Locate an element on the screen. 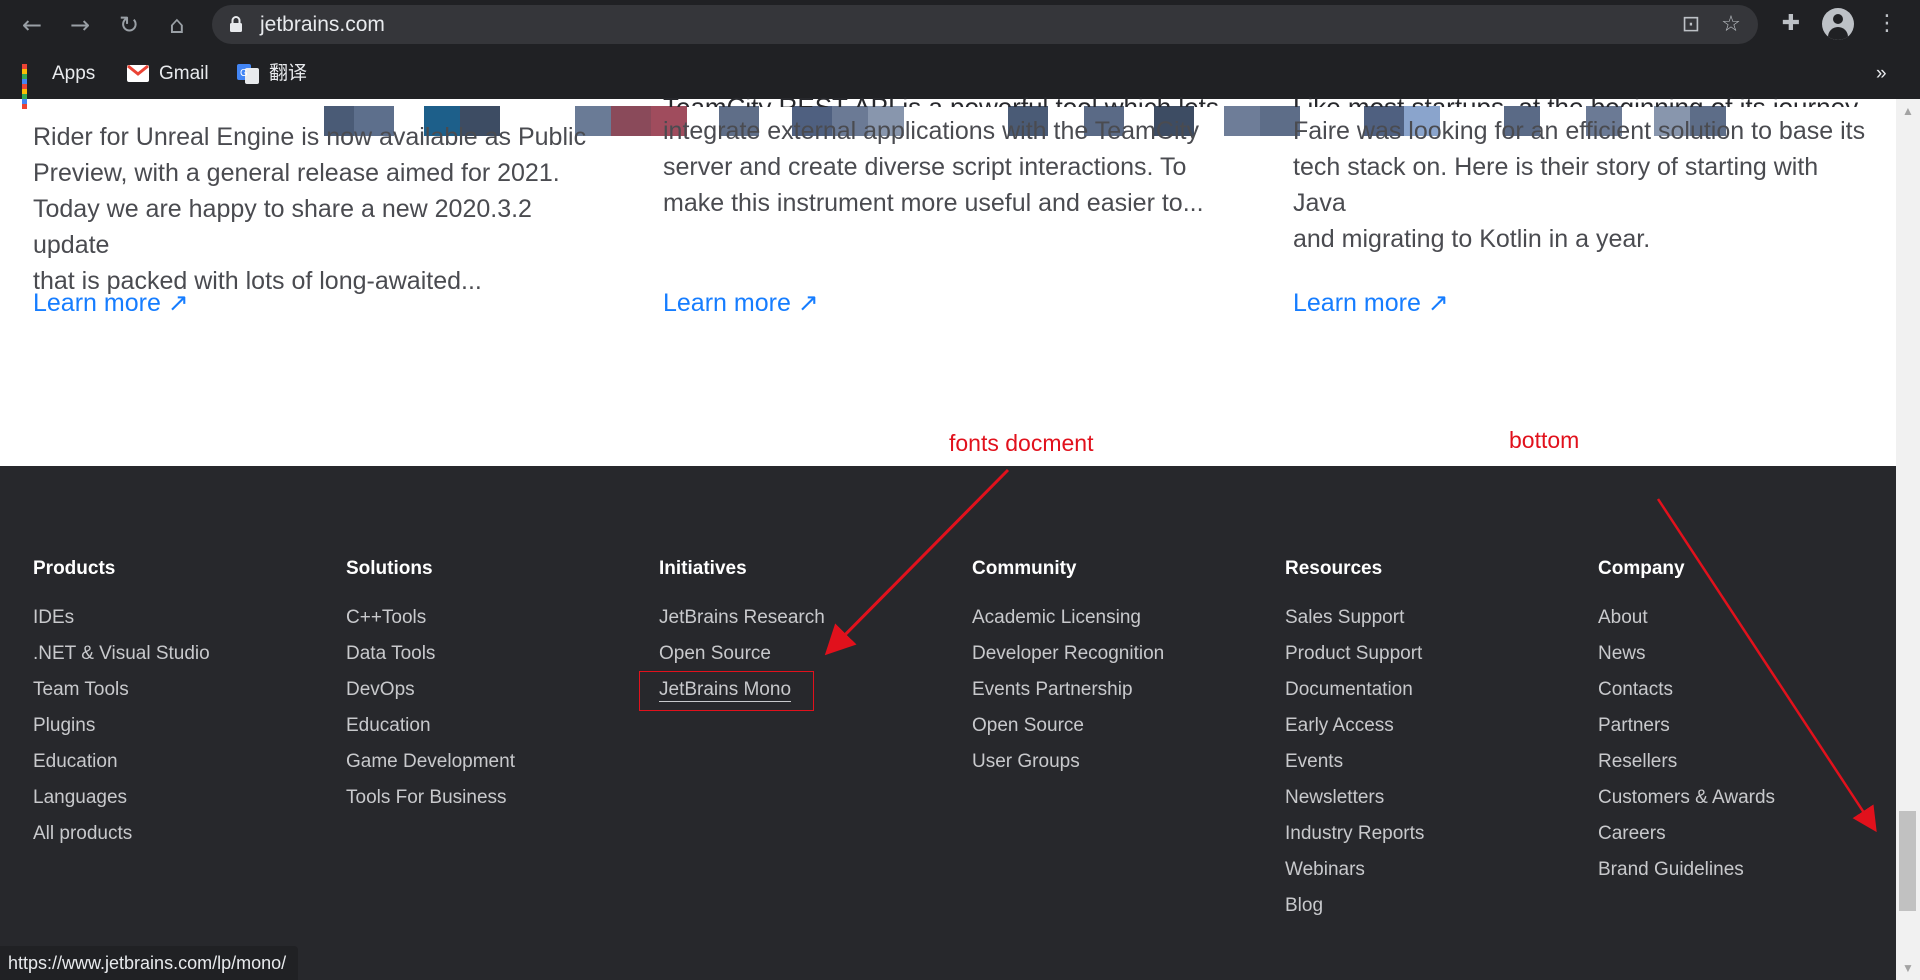  arrow-to-scrollbar-bottom is located at coordinates (1766, 665).